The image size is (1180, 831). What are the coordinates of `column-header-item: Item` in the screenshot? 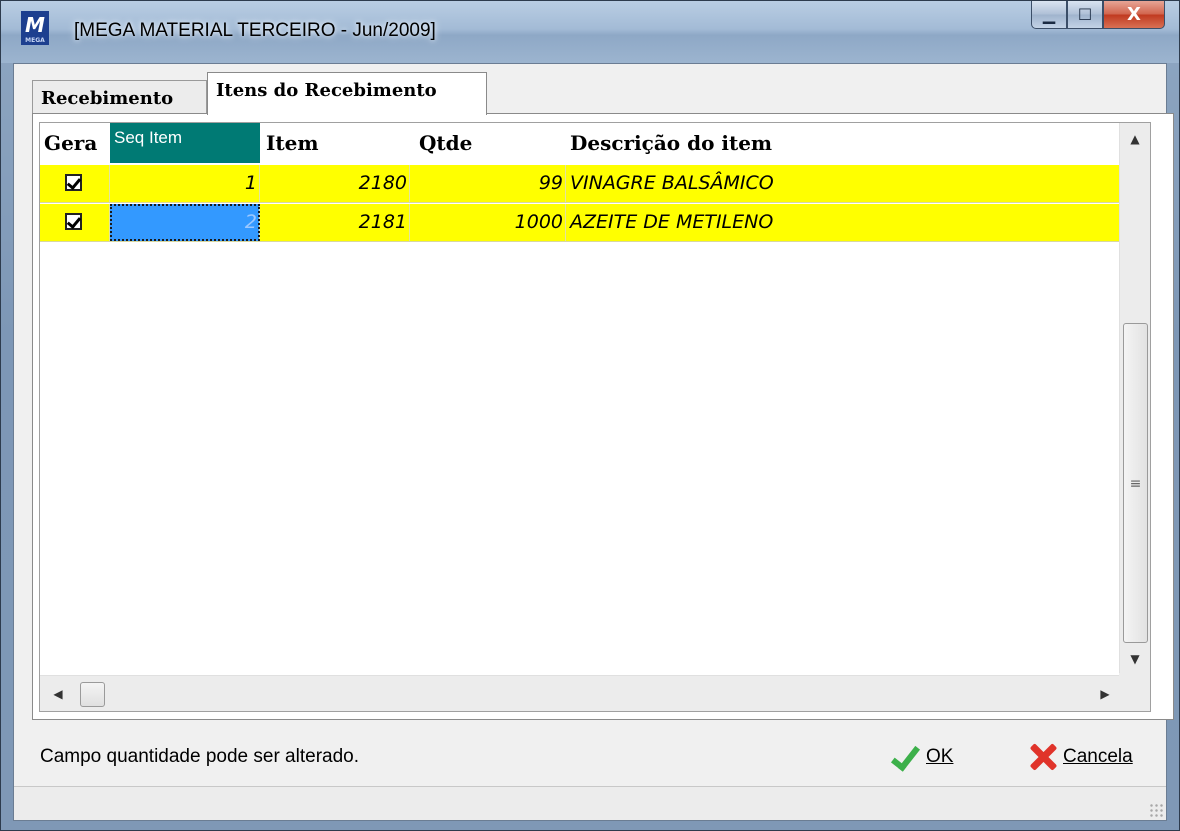 It's located at (336, 143).